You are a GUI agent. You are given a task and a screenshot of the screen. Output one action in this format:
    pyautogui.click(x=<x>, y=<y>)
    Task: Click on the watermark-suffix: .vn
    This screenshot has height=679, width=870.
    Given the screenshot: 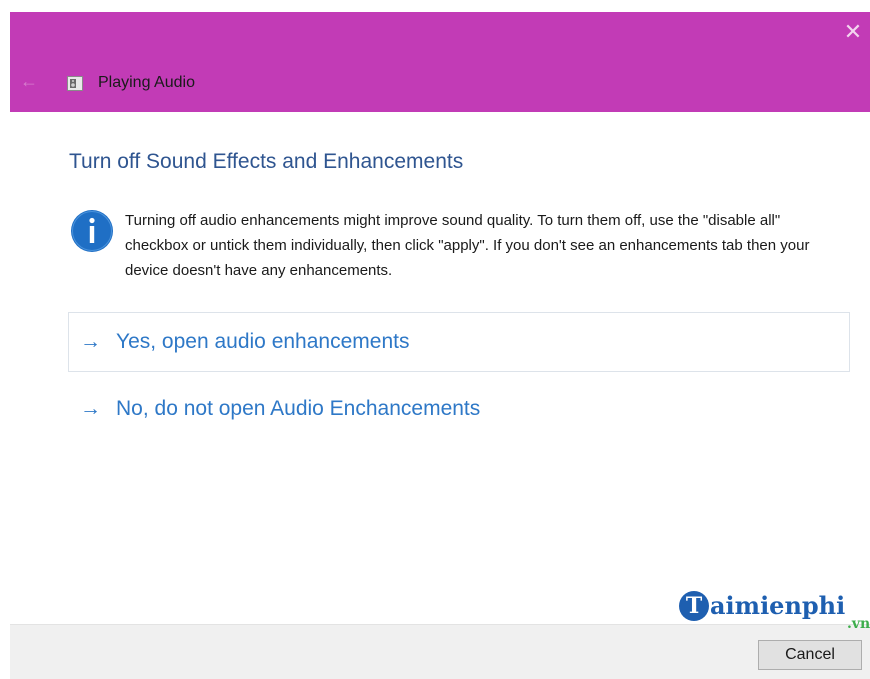 What is the action you would take?
    pyautogui.click(x=858, y=624)
    